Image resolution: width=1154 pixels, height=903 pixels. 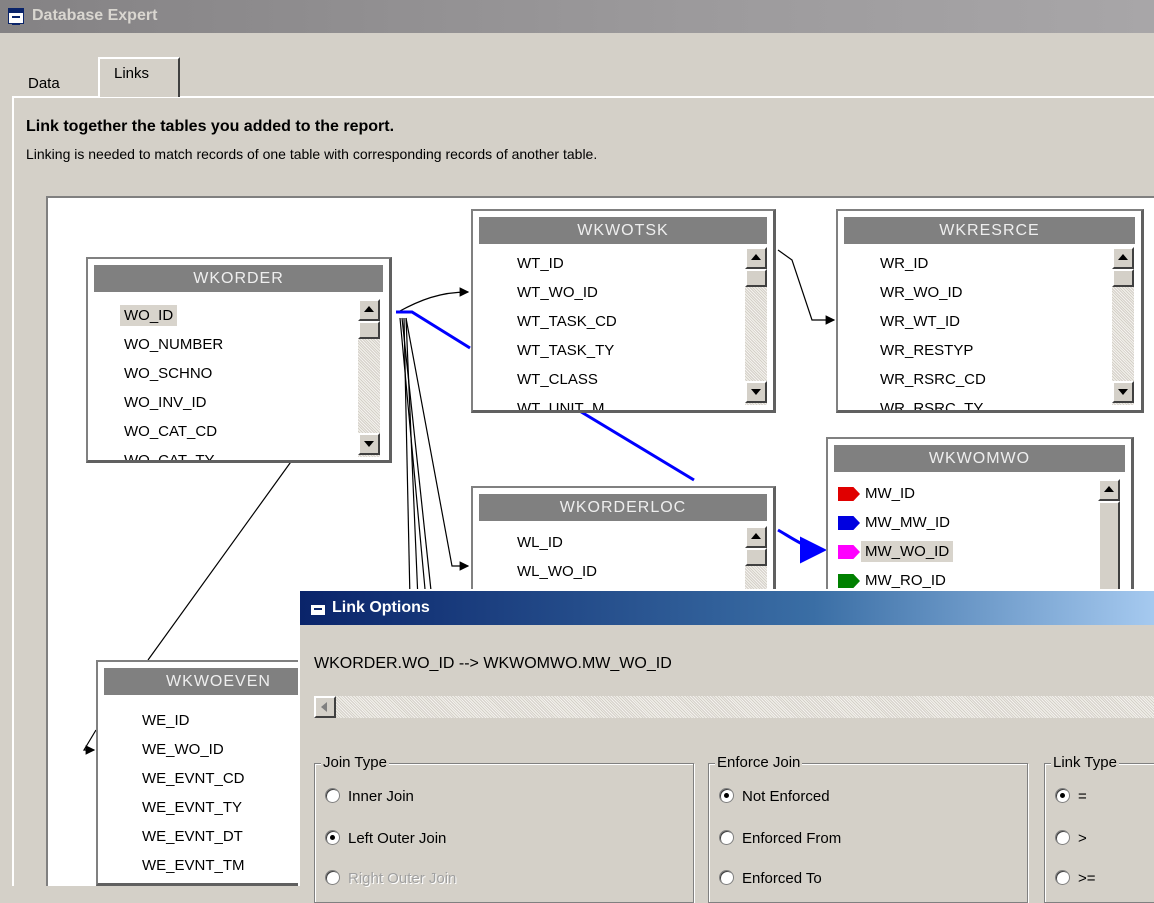 What do you see at coordinates (238, 278) in the screenshot?
I see `table-header: WKORDER` at bounding box center [238, 278].